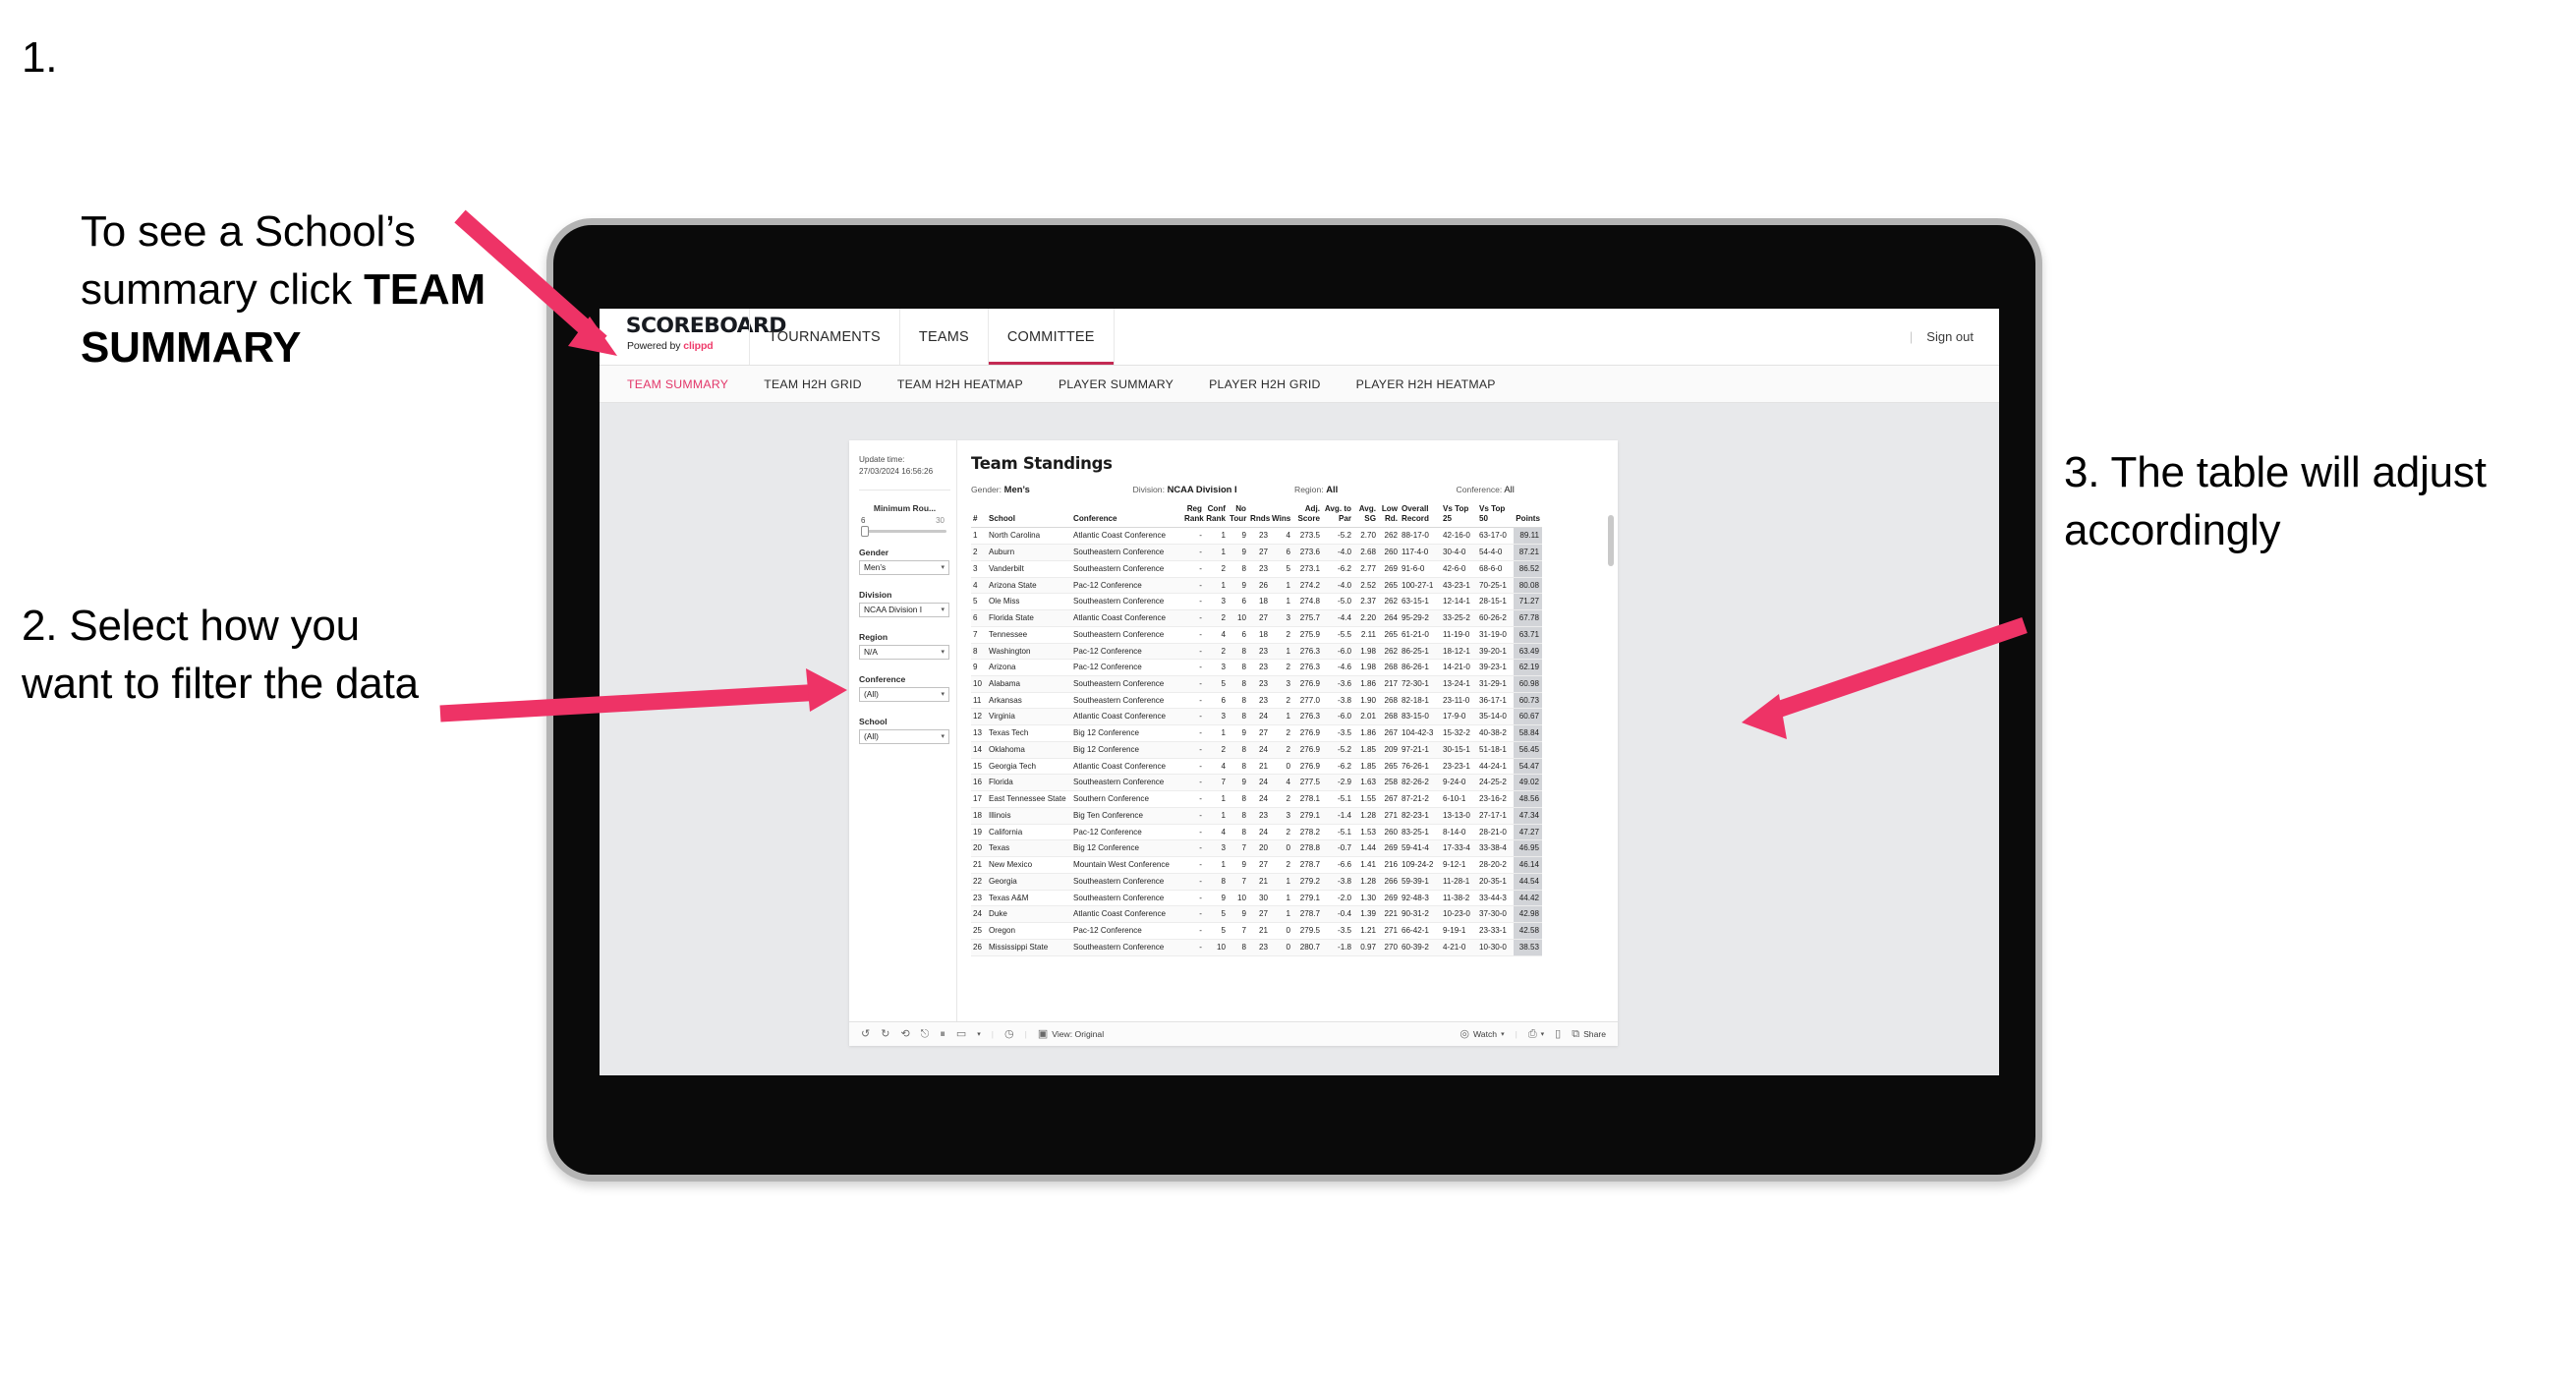 This screenshot has height=1386, width=2576. I want to click on cell-vstop25: 4-21-0, so click(1459, 947).